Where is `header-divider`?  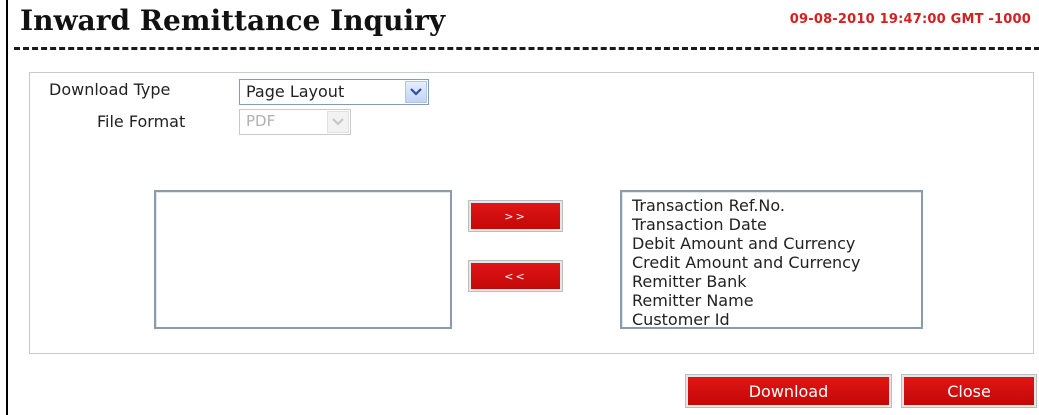
header-divider is located at coordinates (526, 48).